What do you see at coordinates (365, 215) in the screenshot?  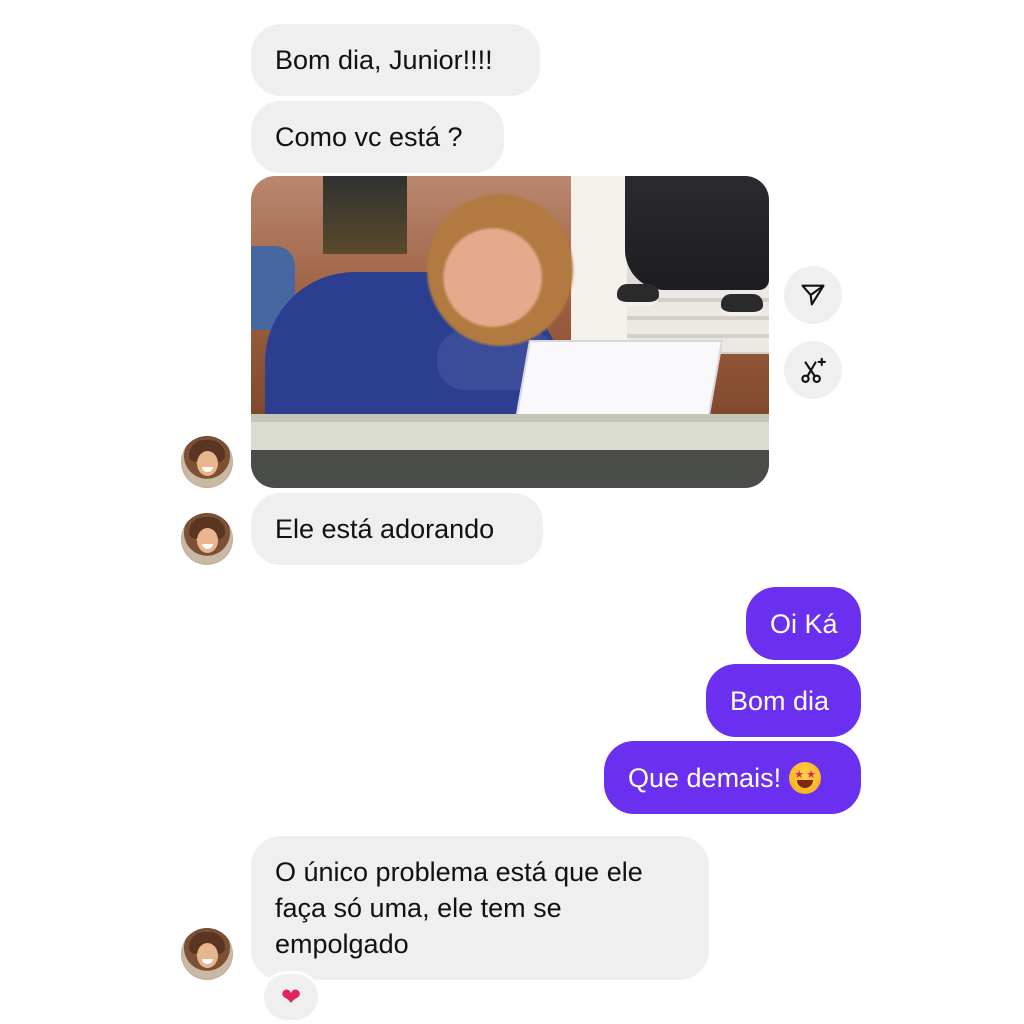 I see `photo-background-shelf` at bounding box center [365, 215].